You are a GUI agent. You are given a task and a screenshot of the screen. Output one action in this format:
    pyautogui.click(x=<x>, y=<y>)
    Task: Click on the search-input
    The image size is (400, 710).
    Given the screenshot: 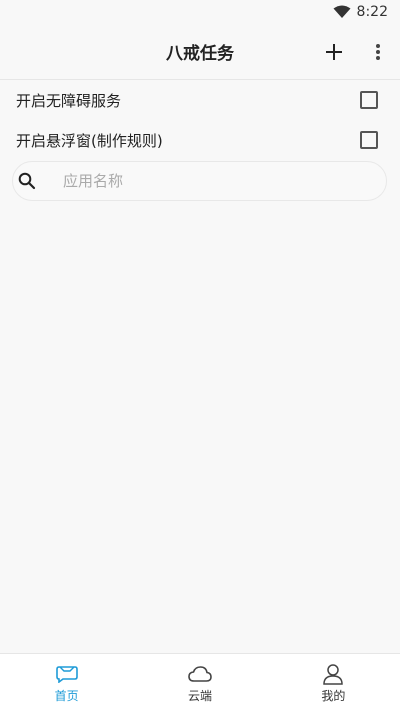 What is the action you would take?
    pyautogui.click(x=203, y=181)
    